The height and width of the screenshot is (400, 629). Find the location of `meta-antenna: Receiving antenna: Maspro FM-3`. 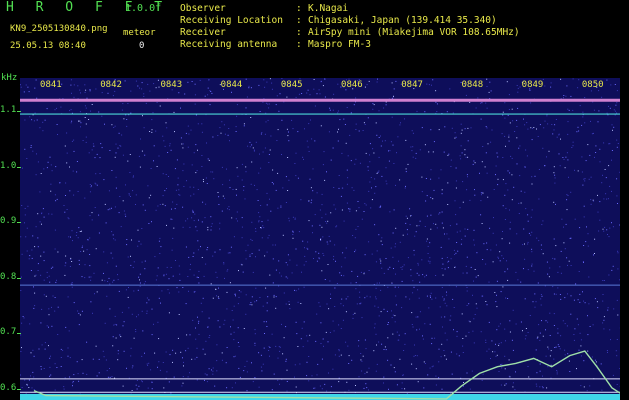

meta-antenna: Receiving antenna: Maspro FM-3 is located at coordinates (350, 45).